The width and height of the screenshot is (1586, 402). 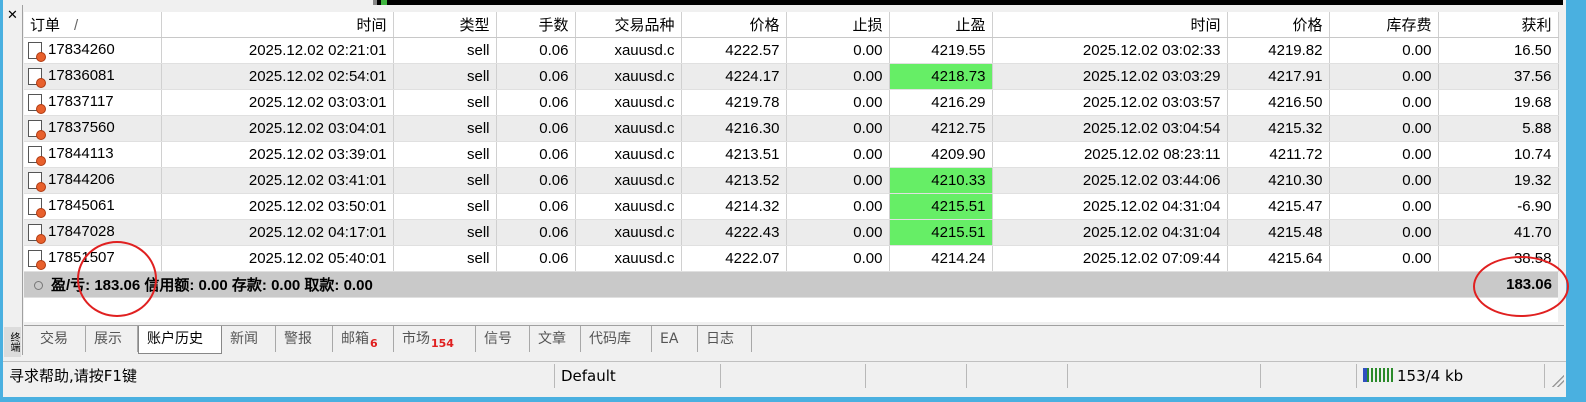 I want to click on col-header-order: 订单 /, so click(x=93, y=25).